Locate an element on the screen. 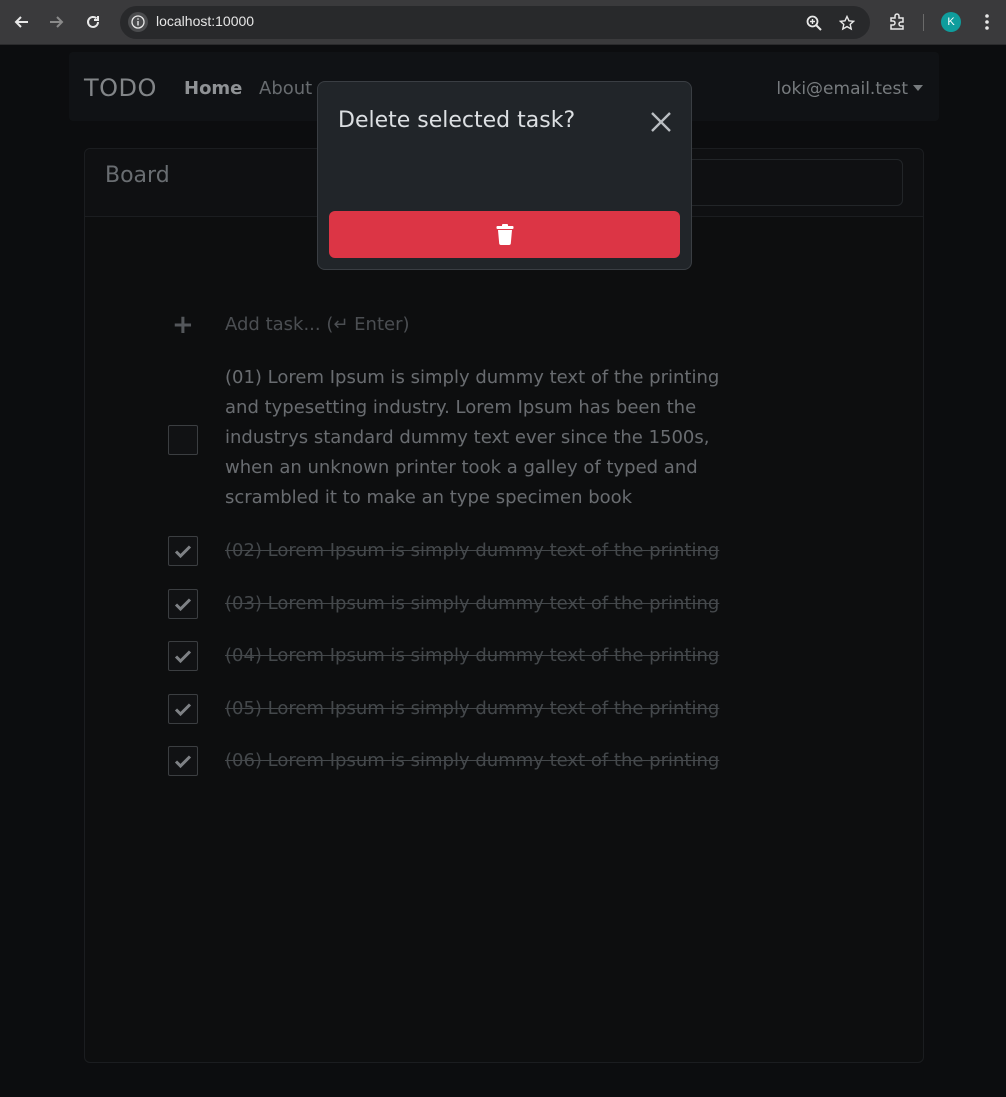  zoom-icon is located at coordinates (814, 23).